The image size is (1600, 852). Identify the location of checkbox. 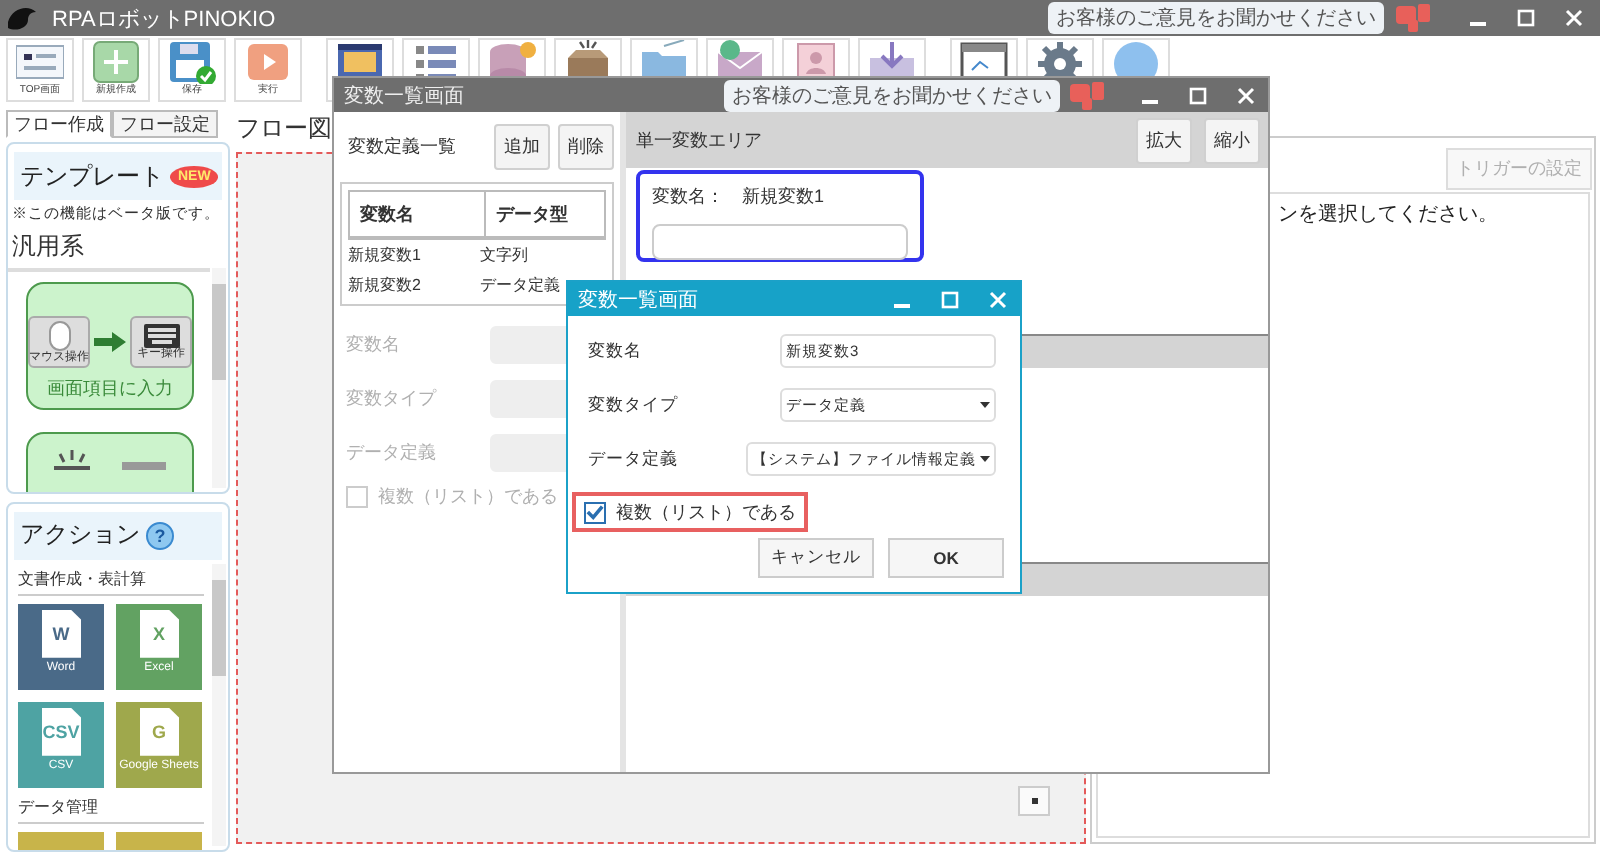
(595, 512).